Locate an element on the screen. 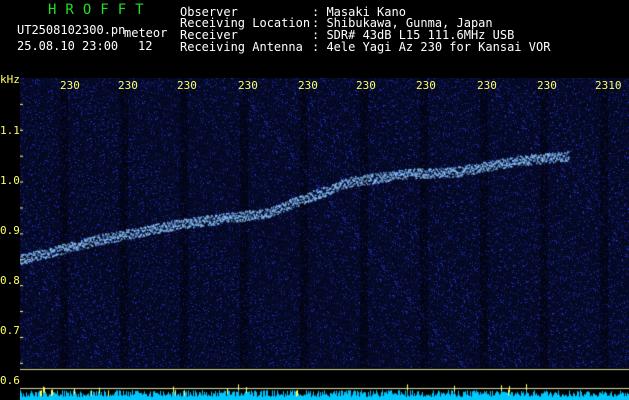 The height and width of the screenshot is (400, 629). datetime-label: 25.08.10 23:00 is located at coordinates (68, 46).